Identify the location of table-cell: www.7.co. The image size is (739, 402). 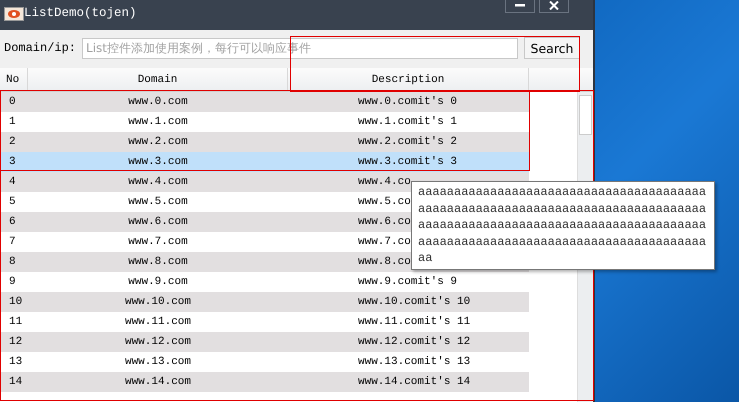
(384, 242).